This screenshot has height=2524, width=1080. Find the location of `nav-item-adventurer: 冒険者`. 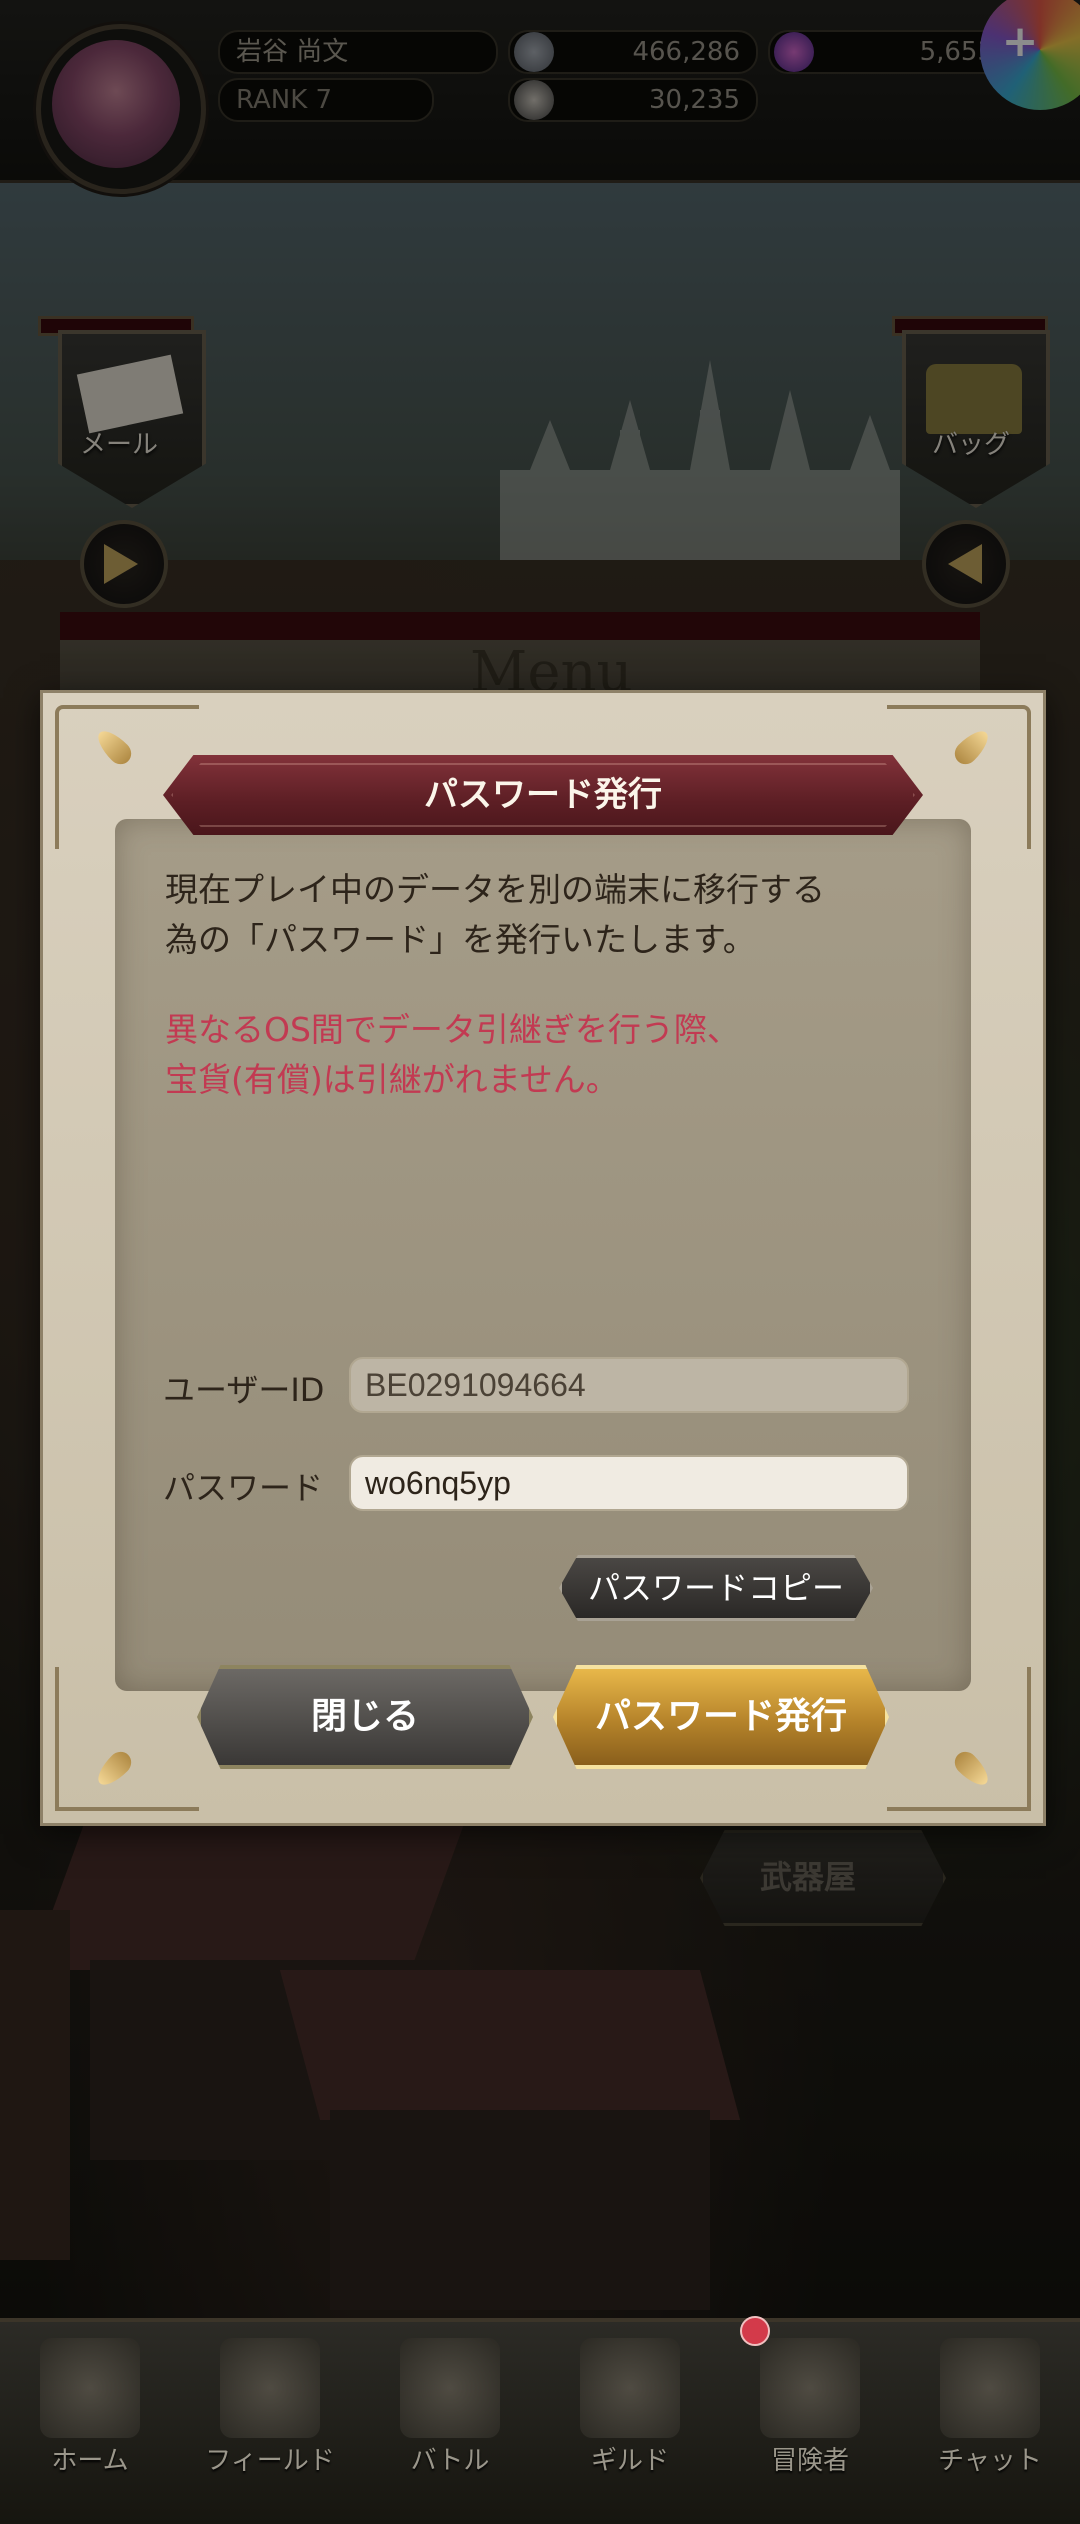

nav-item-adventurer: 冒険者 is located at coordinates (810, 2419).